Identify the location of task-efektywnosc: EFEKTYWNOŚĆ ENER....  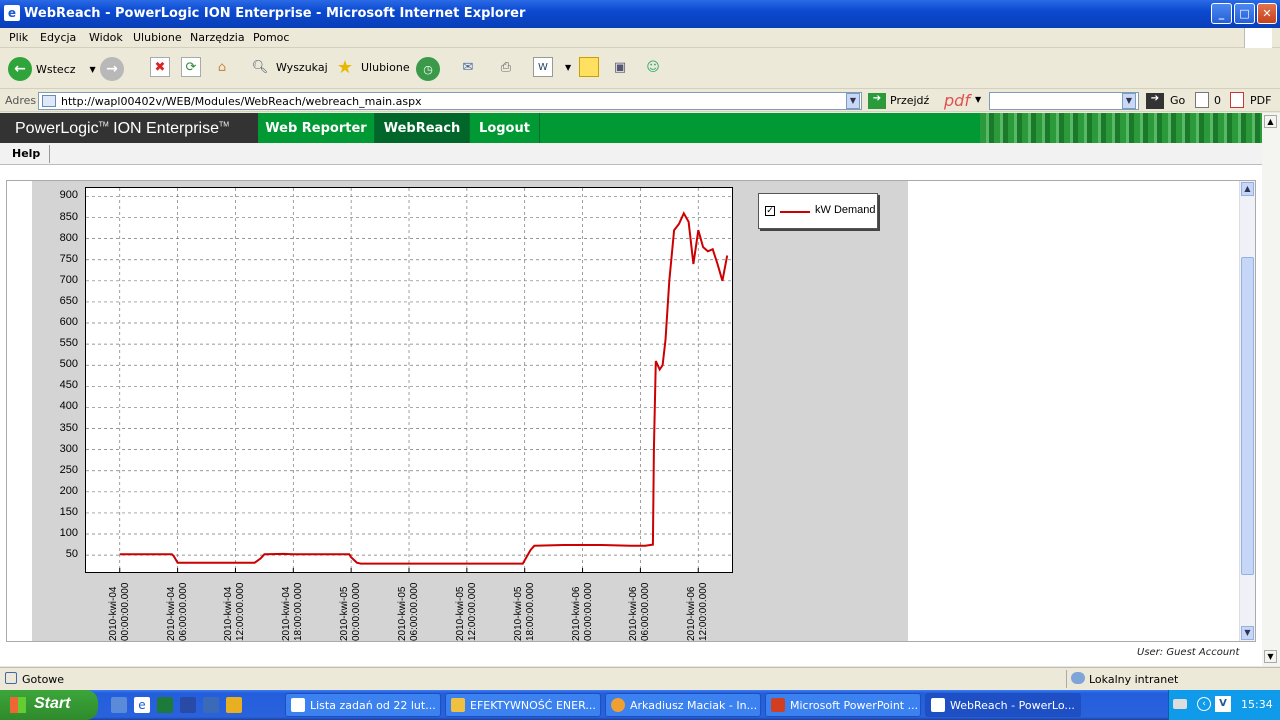
(523, 705).